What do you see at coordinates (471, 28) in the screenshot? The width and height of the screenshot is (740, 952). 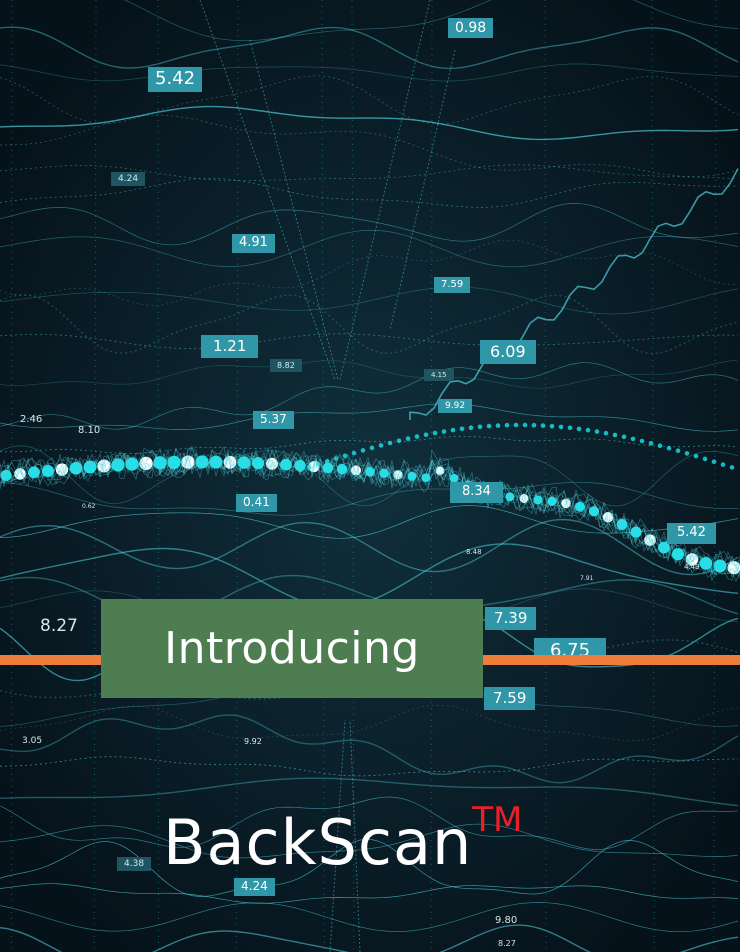 I see `value-label: 0.98` at bounding box center [471, 28].